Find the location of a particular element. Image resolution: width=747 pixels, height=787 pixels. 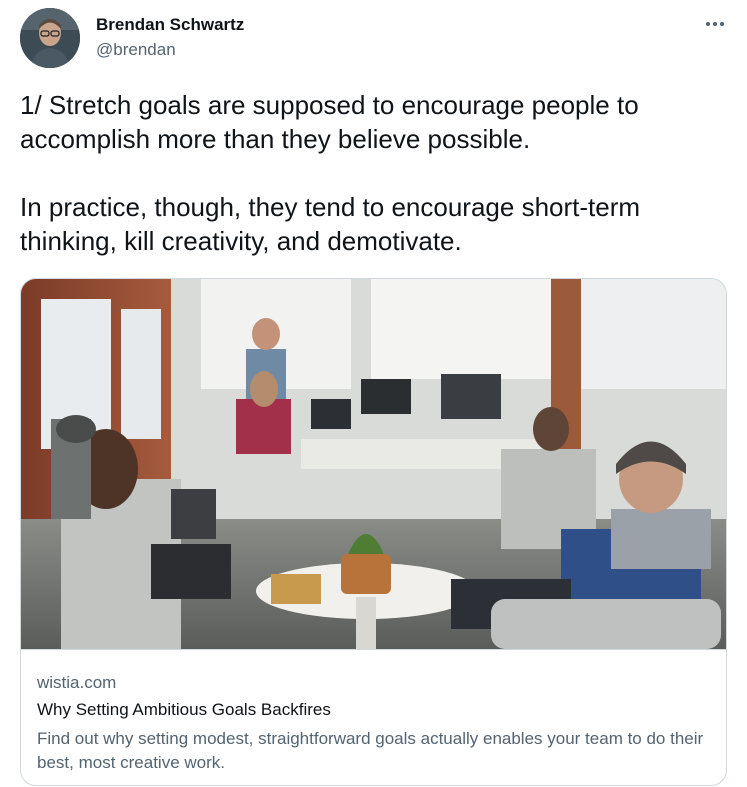

more-options-button is located at coordinates (715, 24).